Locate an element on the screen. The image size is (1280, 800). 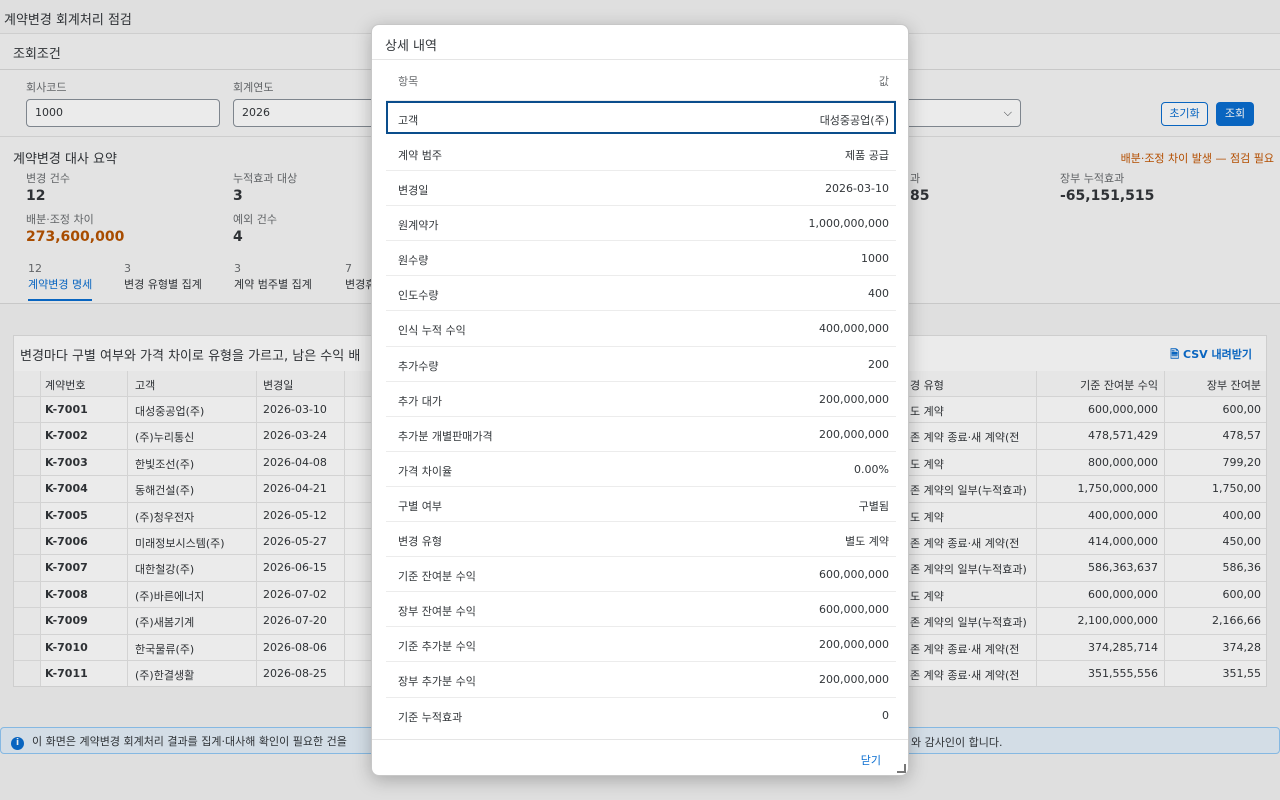
detail-row: 구별 여부 구별됨 is located at coordinates (641, 505).